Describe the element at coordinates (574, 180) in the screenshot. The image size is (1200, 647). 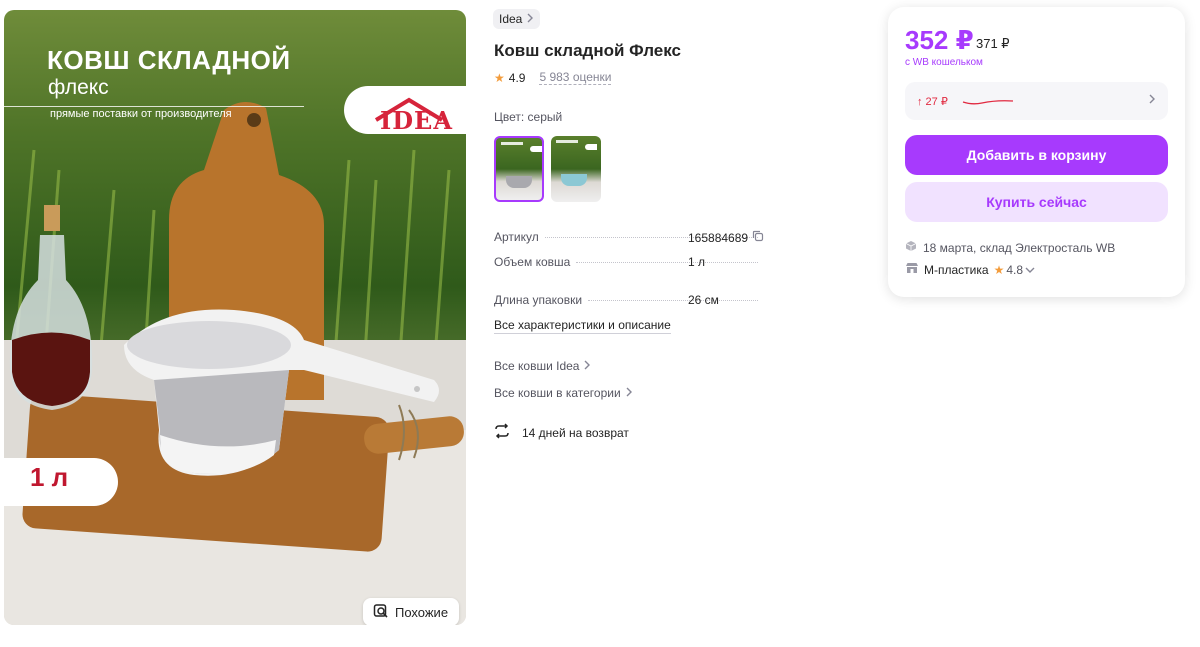
I see `thumb-ladle-blue` at that location.